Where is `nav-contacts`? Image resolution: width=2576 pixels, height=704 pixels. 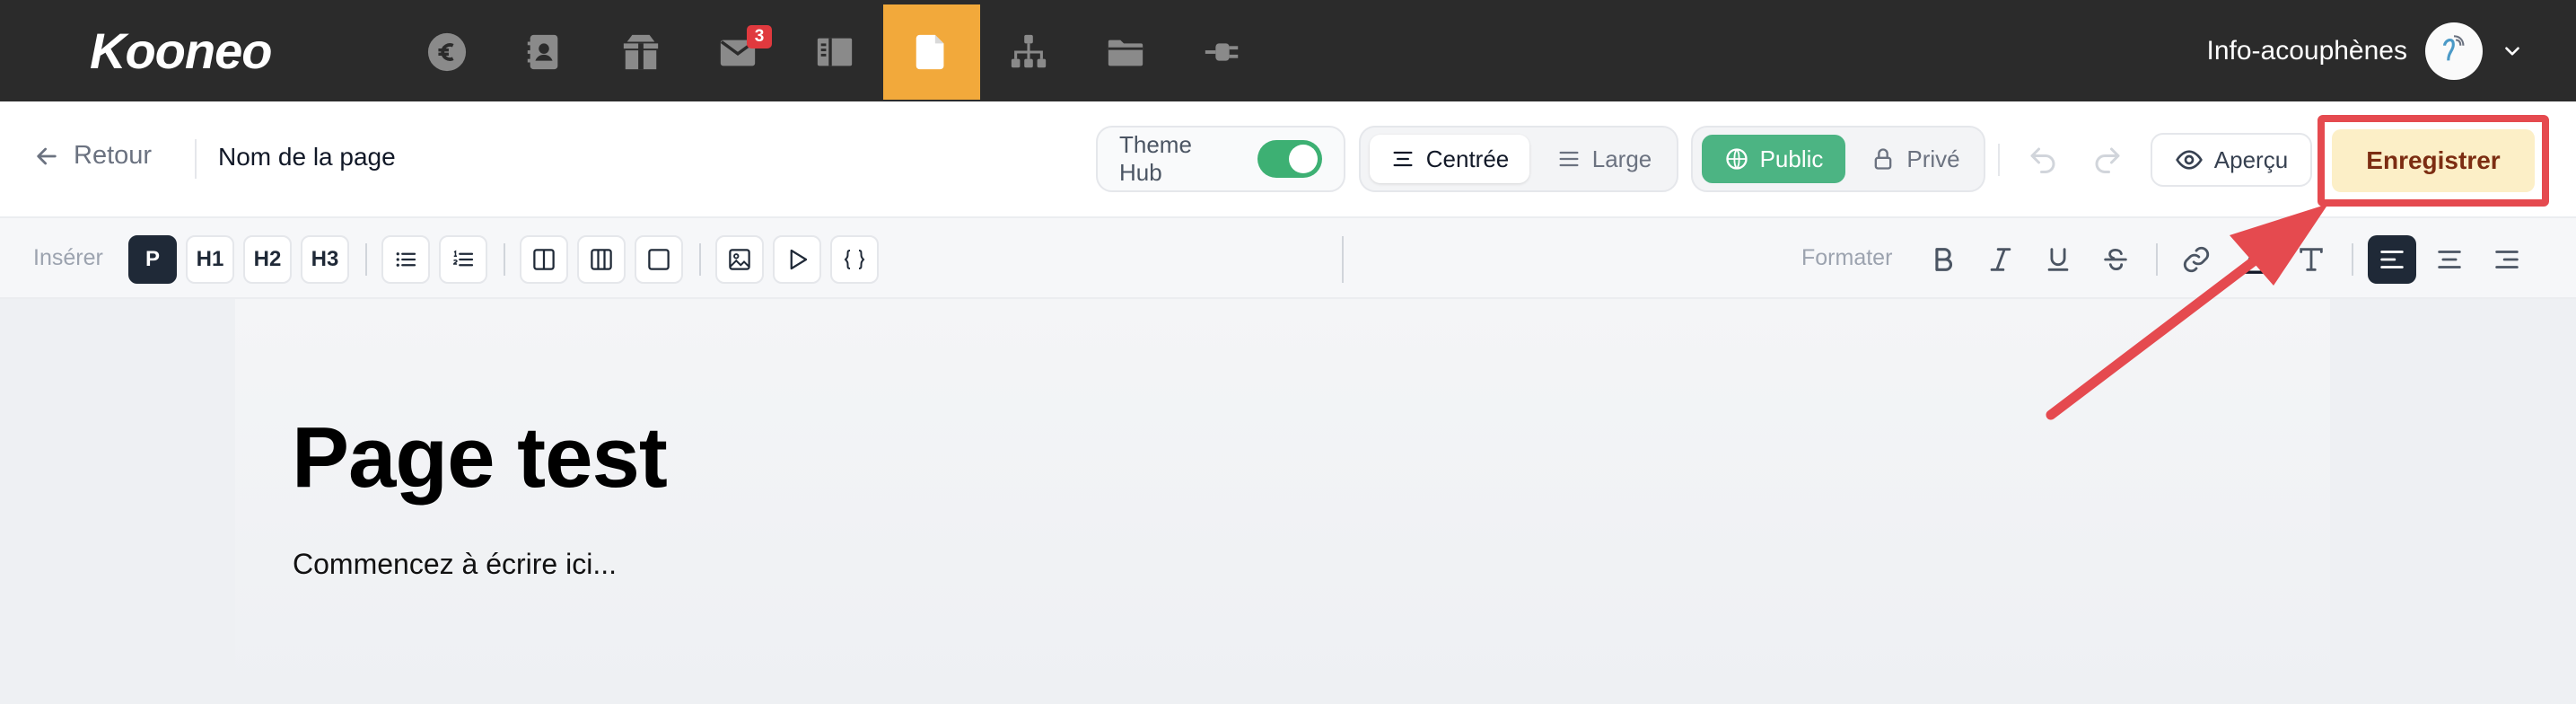 nav-contacts is located at coordinates (543, 52).